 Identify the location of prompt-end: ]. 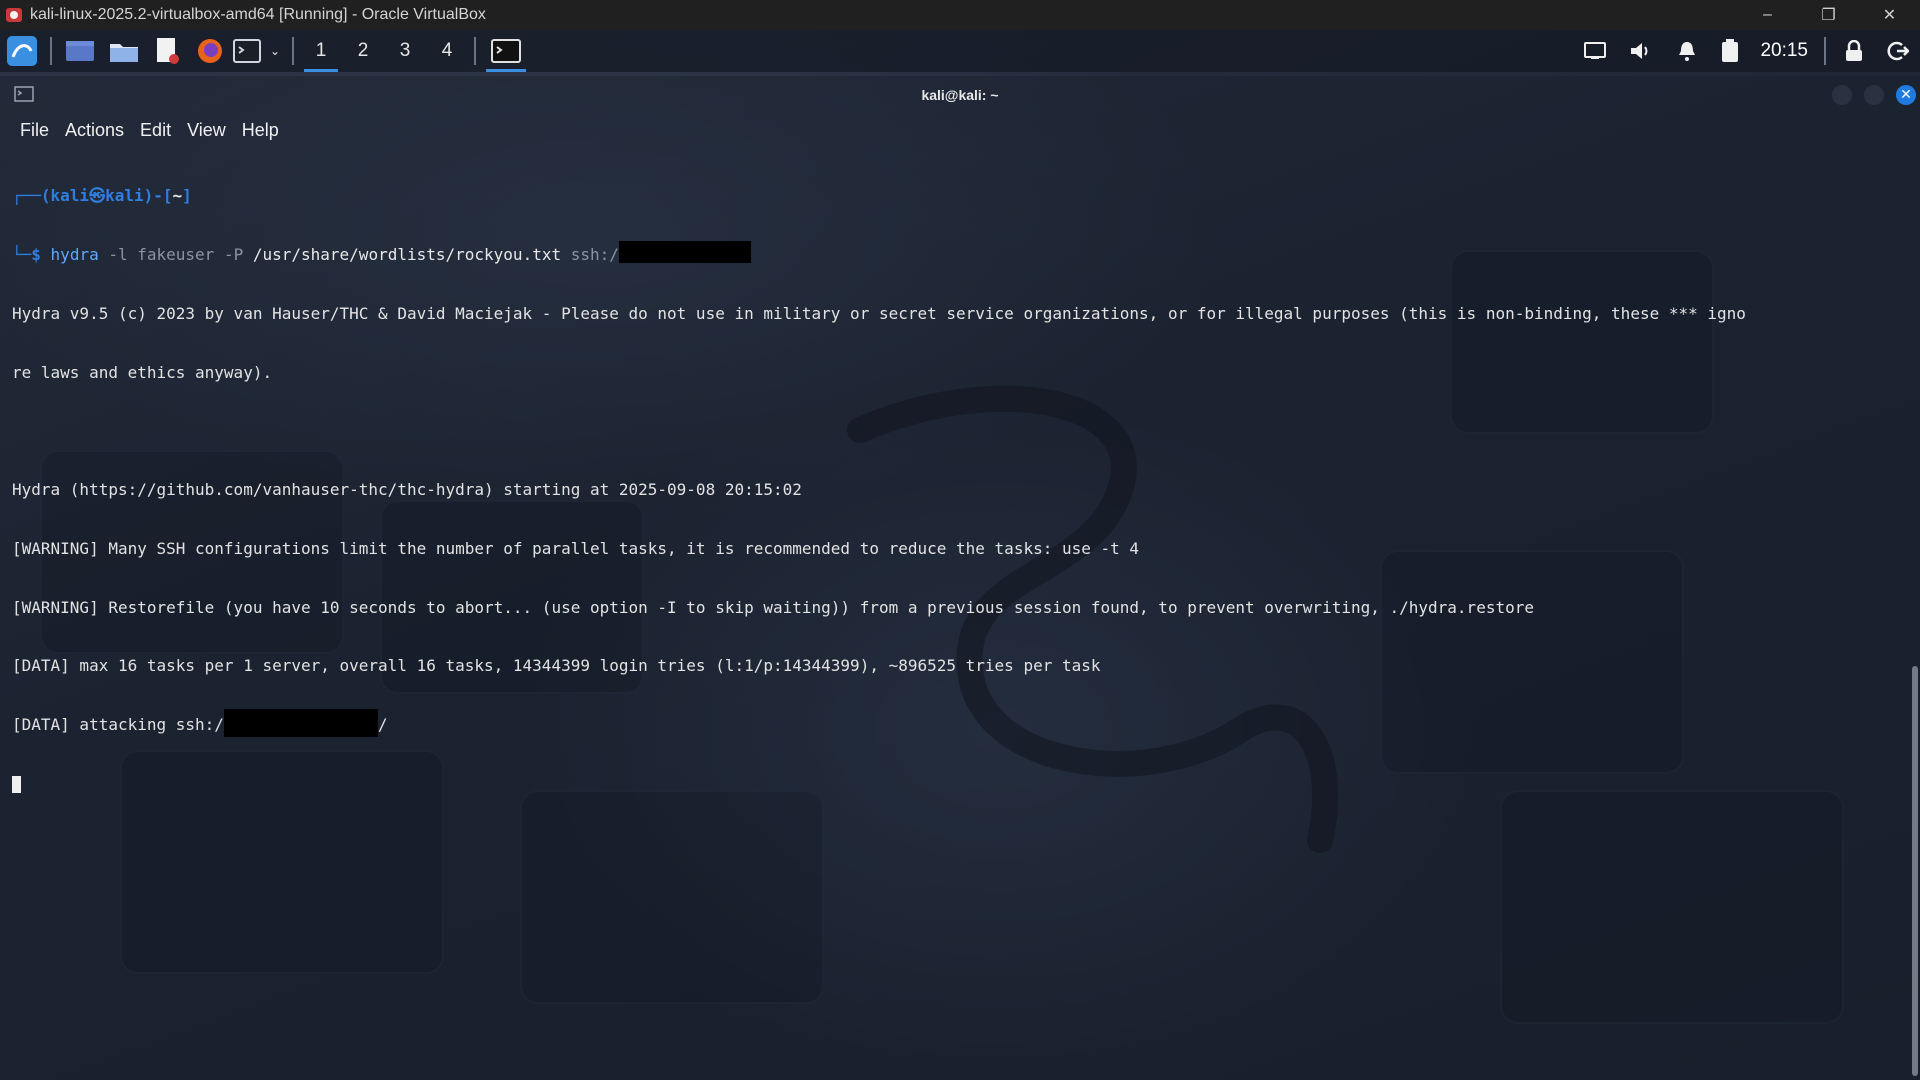
(187, 196).